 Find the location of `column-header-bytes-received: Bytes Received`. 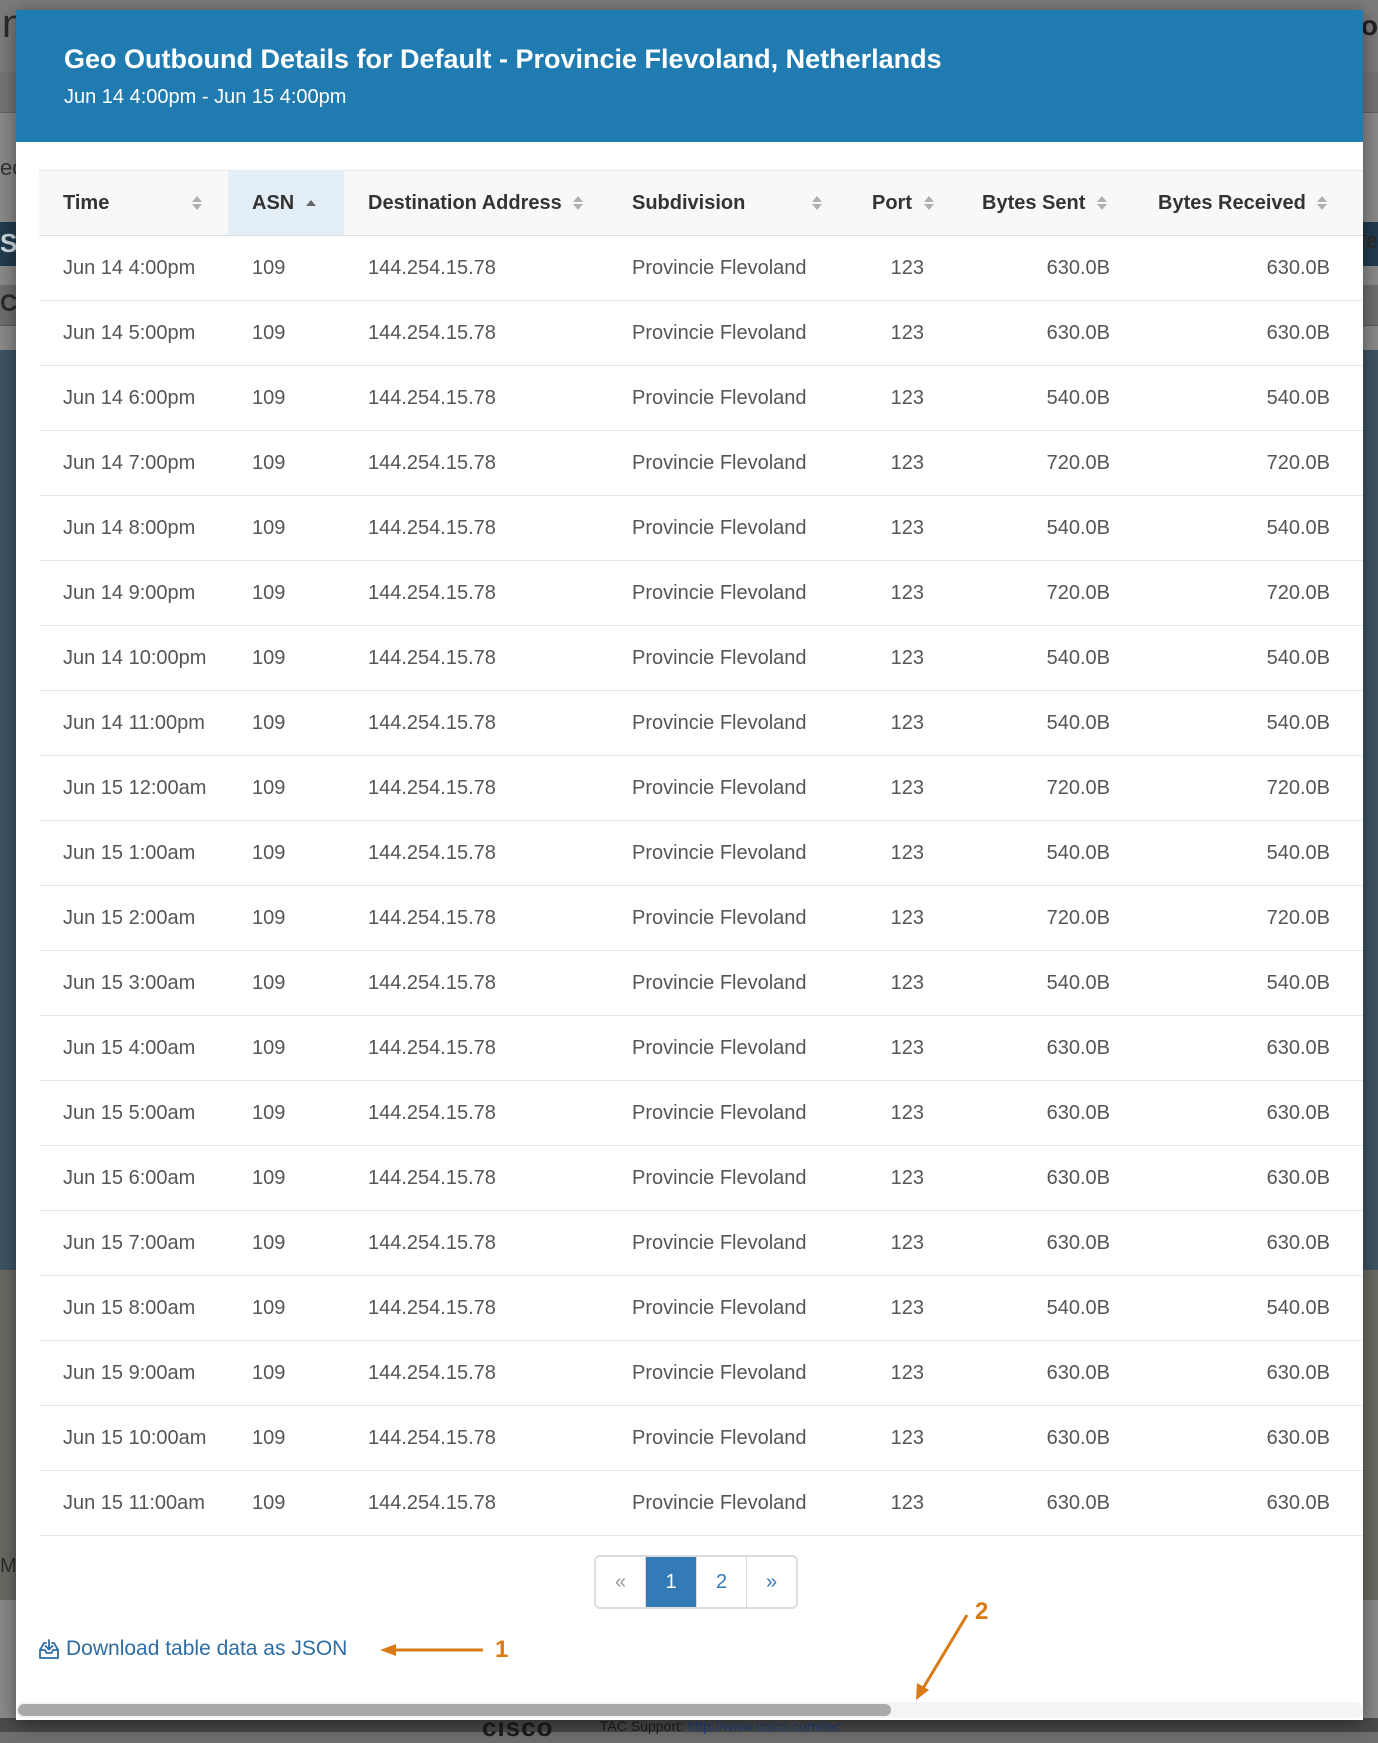

column-header-bytes-received: Bytes Received is located at coordinates (1244, 203).